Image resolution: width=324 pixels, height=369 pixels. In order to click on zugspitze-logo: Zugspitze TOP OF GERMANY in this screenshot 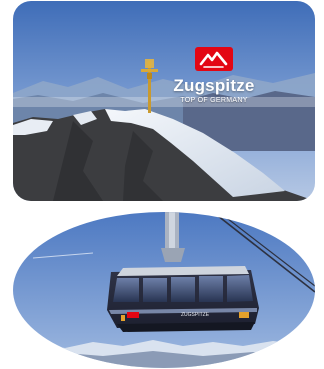, I will do `click(214, 76)`.